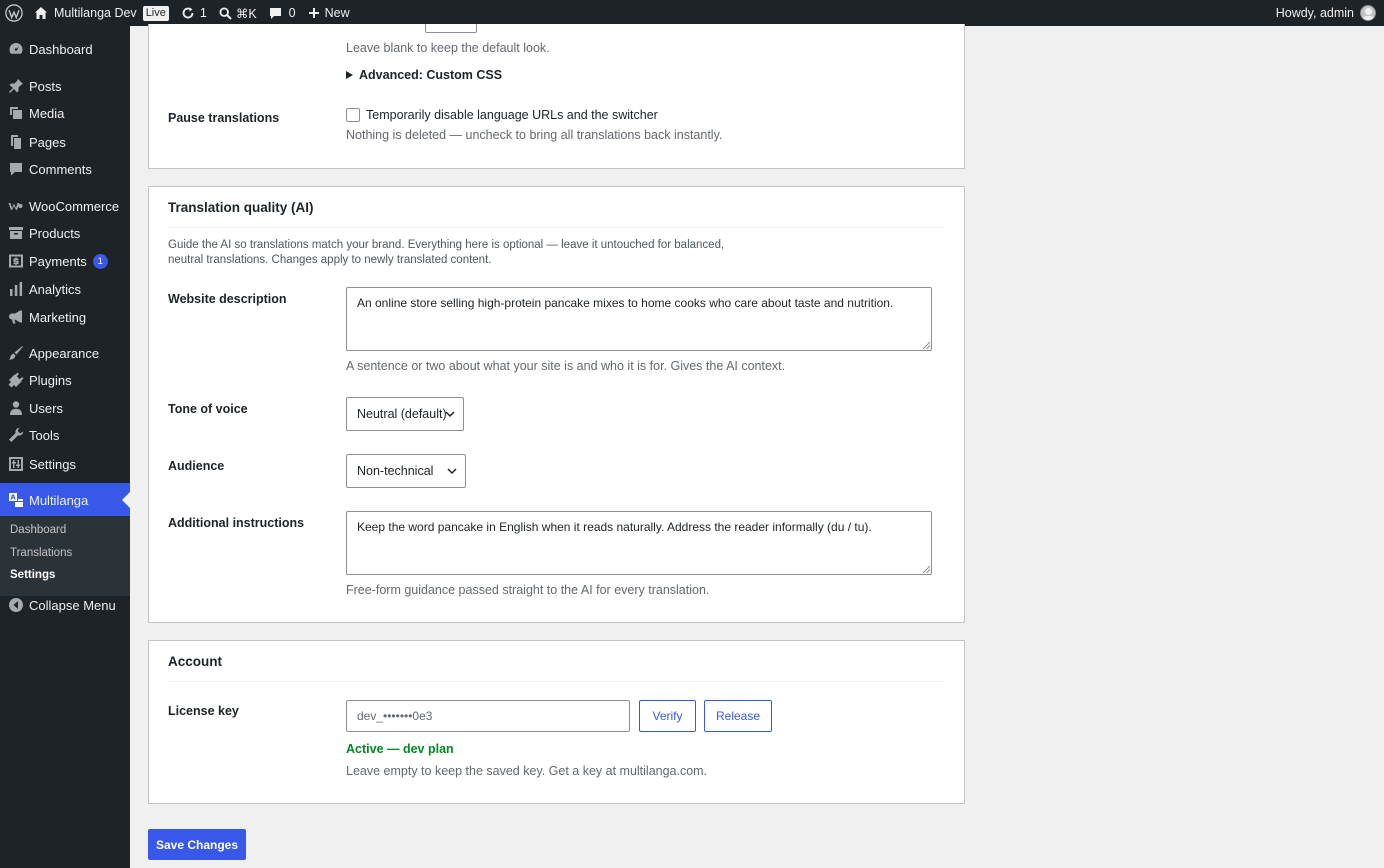 The image size is (1384, 868). What do you see at coordinates (41, 13) in the screenshot?
I see `home-icon` at bounding box center [41, 13].